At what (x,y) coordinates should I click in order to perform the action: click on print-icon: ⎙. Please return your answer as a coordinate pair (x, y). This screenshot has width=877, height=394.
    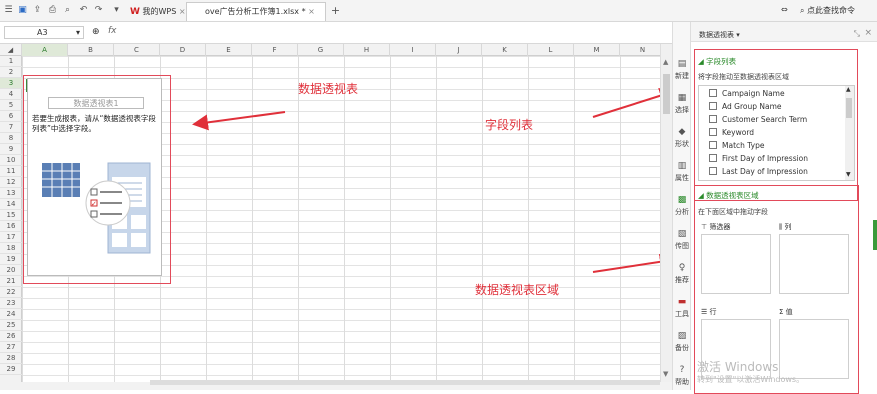
    Looking at the image, I should click on (52, 10).